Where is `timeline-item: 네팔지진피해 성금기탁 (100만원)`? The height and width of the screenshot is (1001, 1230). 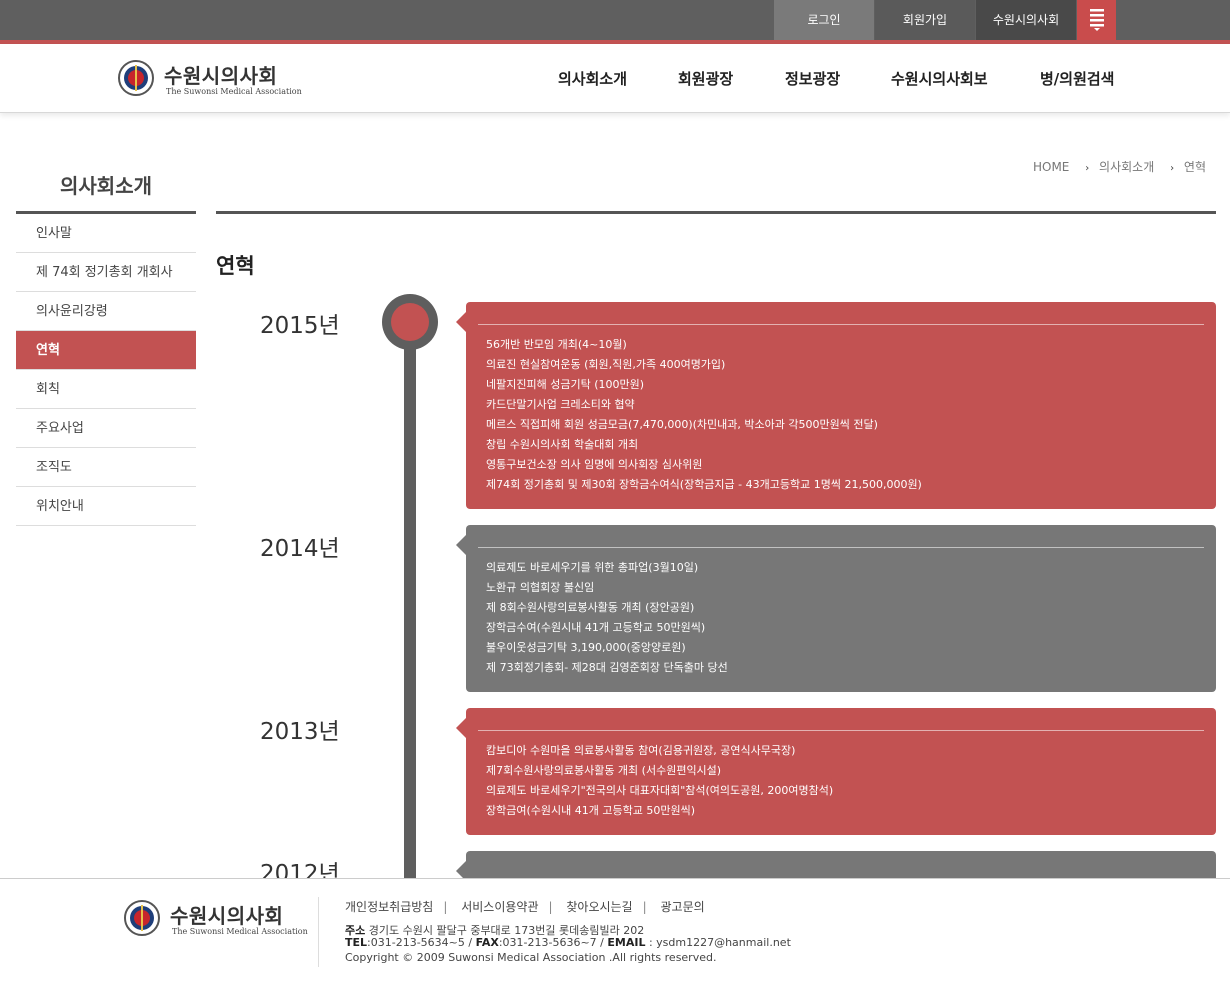
timeline-item: 네팔지진피해 성금기탁 (100만원) is located at coordinates (565, 384).